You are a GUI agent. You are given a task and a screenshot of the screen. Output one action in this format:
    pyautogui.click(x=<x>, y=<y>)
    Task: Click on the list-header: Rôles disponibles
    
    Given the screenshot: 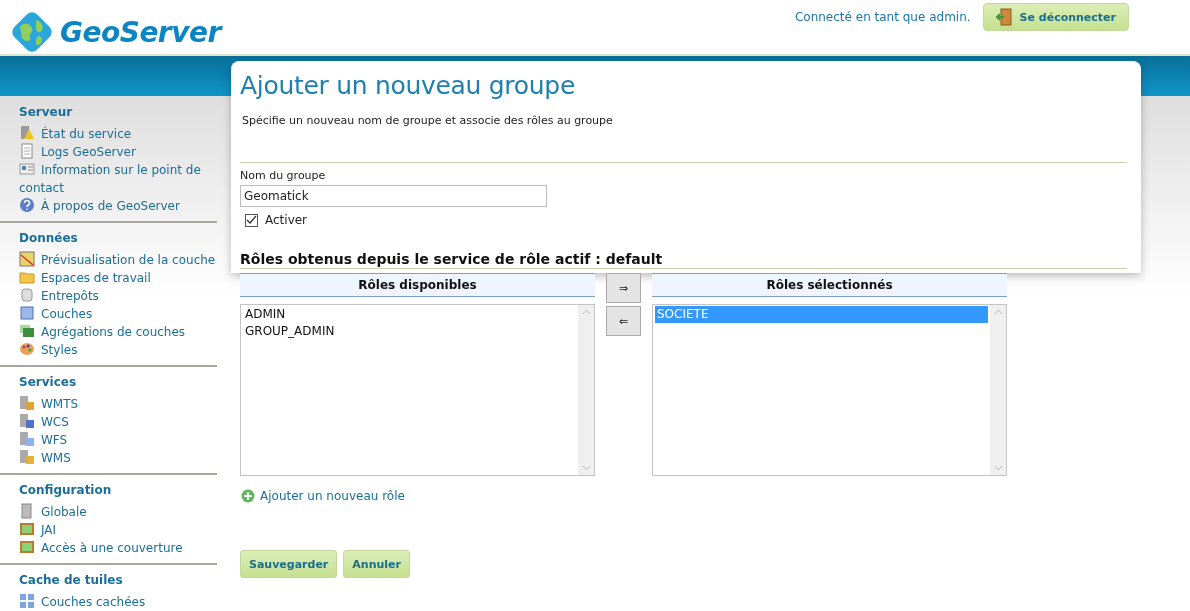 What is the action you would take?
    pyautogui.click(x=417, y=285)
    